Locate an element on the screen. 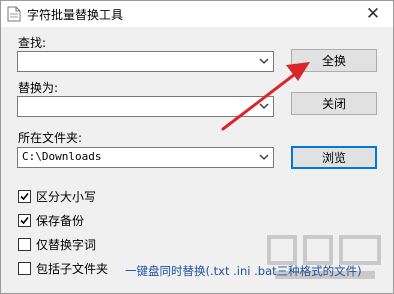  annotation-arrow-icon is located at coordinates (265, 96).